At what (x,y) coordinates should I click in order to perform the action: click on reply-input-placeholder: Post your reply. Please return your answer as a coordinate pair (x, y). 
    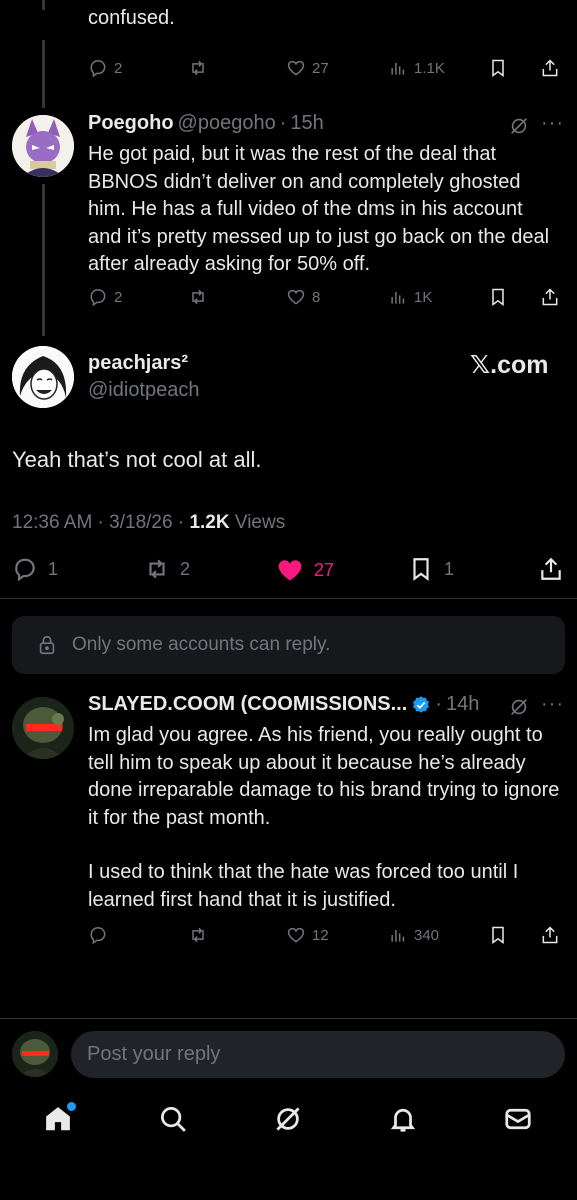
    Looking at the image, I should click on (154, 1054).